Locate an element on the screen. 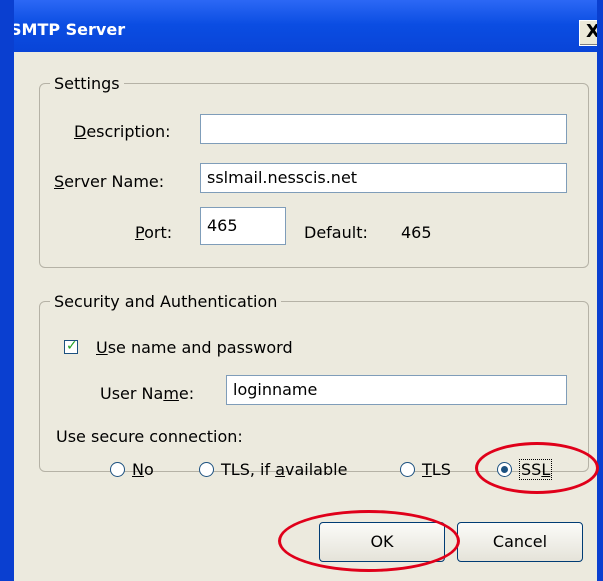  radio-tls-if-available is located at coordinates (206, 469).